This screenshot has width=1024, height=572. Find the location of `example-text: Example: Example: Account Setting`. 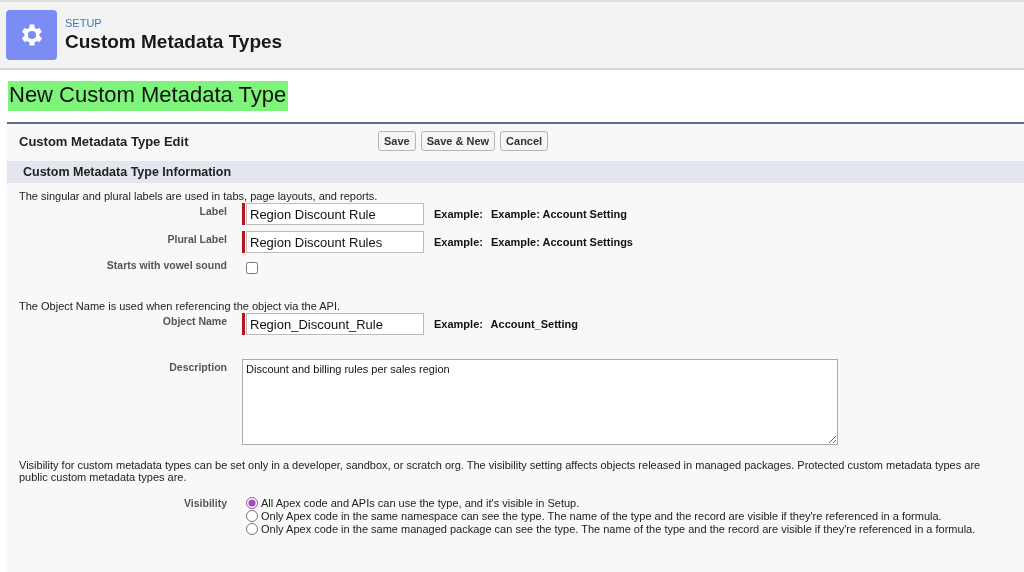

example-text: Example: Example: Account Setting is located at coordinates (530, 214).